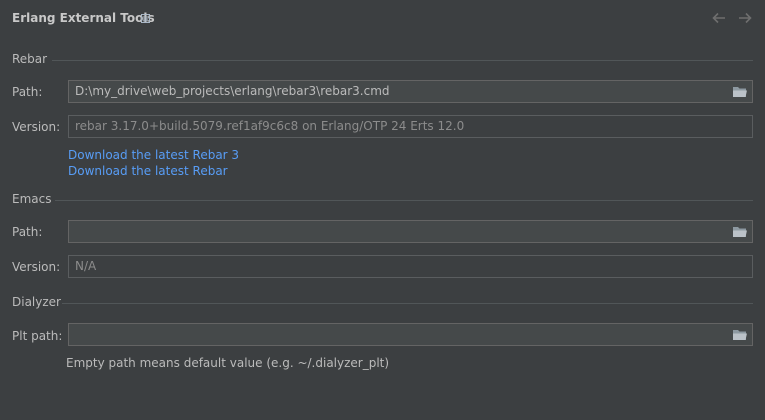  What do you see at coordinates (32, 199) in the screenshot?
I see `emacs-section-title: Emacs` at bounding box center [32, 199].